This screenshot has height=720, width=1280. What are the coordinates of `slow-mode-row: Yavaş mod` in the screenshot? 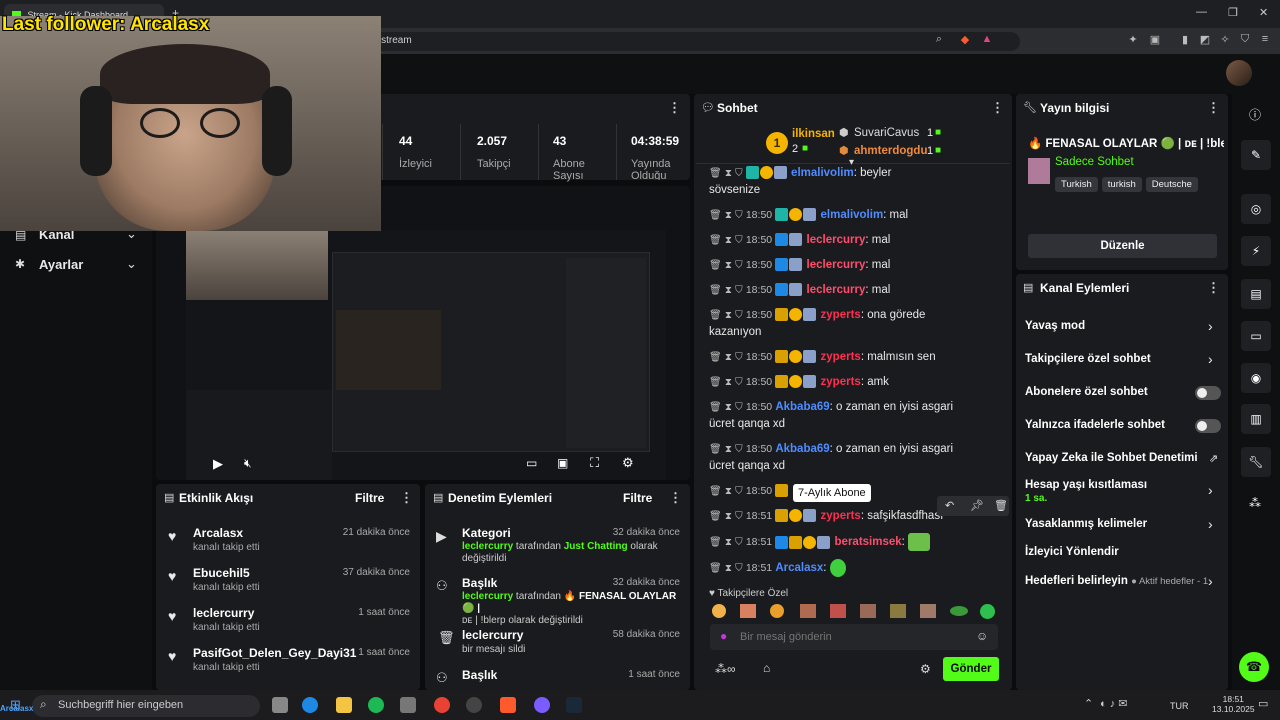 It's located at (1055, 326).